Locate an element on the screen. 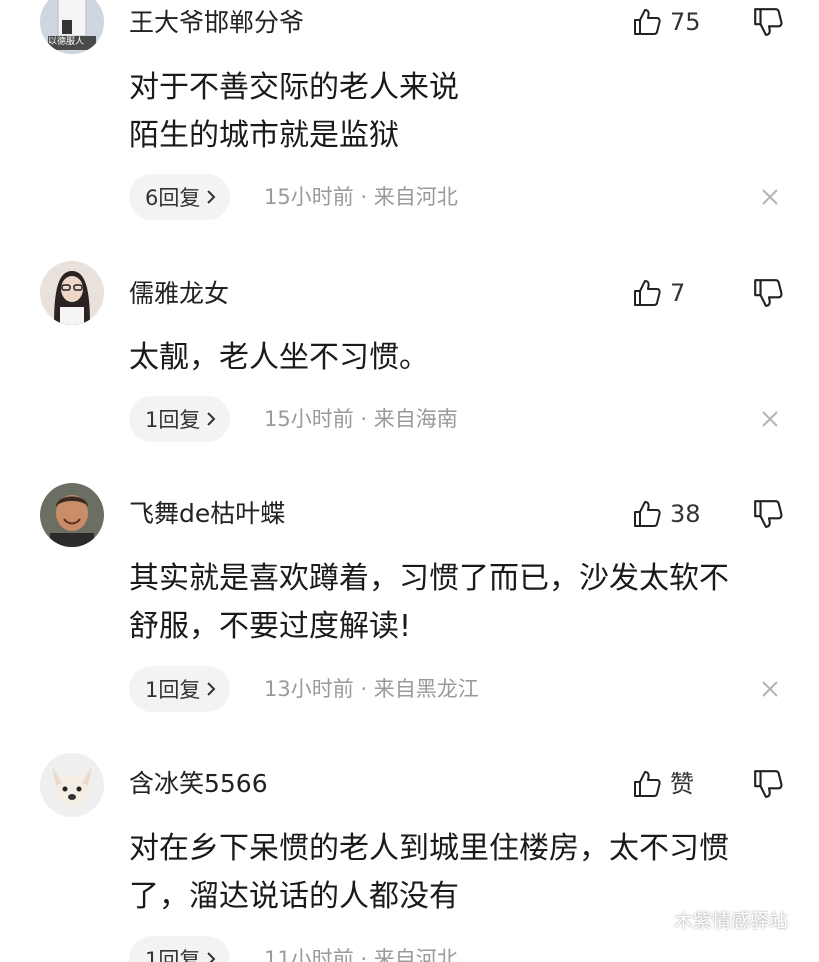  watermark: 木紫情感驿站 is located at coordinates (714, 919).